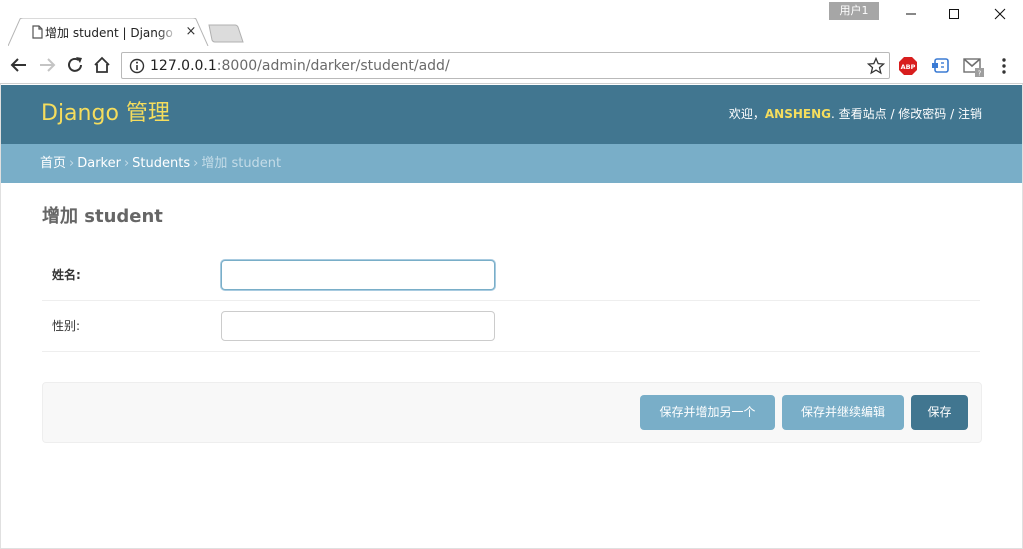 Image resolution: width=1023 pixels, height=549 pixels. I want to click on name-label: 姓名:, so click(66, 275).